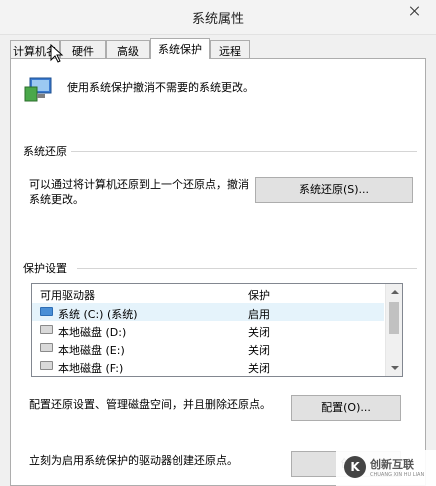  Describe the element at coordinates (83, 49) in the screenshot. I see `tab-hardware: 硬件` at that location.